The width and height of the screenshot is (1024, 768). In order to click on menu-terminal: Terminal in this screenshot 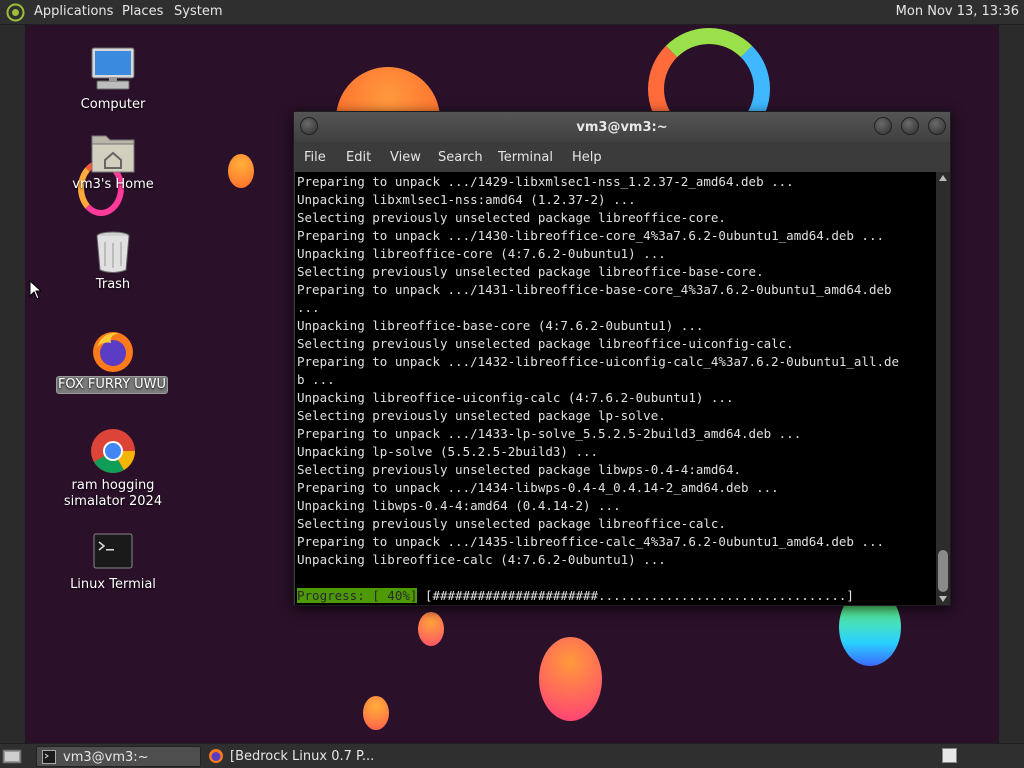, I will do `click(525, 157)`.